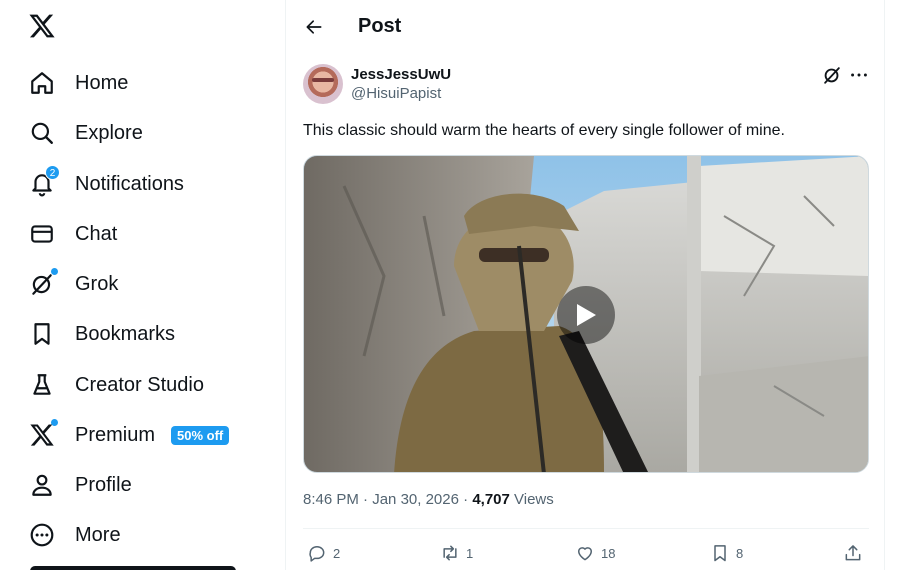 The width and height of the screenshot is (900, 570). Describe the element at coordinates (139, 384) in the screenshot. I see `nav-creator-studio-label: Creator Studio` at that location.